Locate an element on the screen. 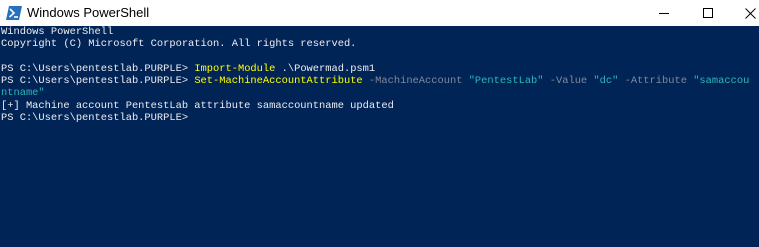  maximize-button is located at coordinates (708, 13).